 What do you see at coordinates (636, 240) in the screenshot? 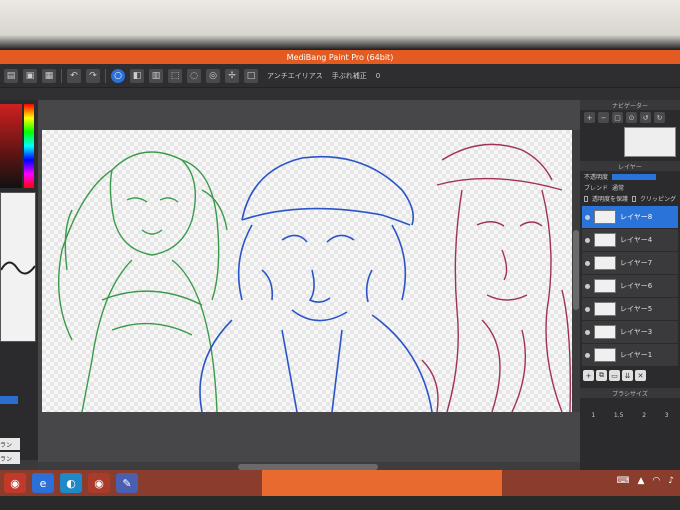
I see `layer-name: レイヤー4` at bounding box center [636, 240].